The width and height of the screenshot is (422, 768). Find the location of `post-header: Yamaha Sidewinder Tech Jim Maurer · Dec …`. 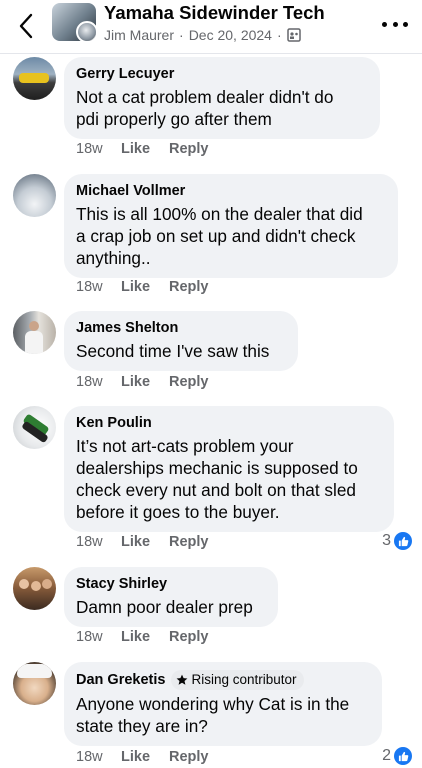

post-header: Yamaha Sidewinder Tech Jim Maurer · Dec … is located at coordinates (211, 27).